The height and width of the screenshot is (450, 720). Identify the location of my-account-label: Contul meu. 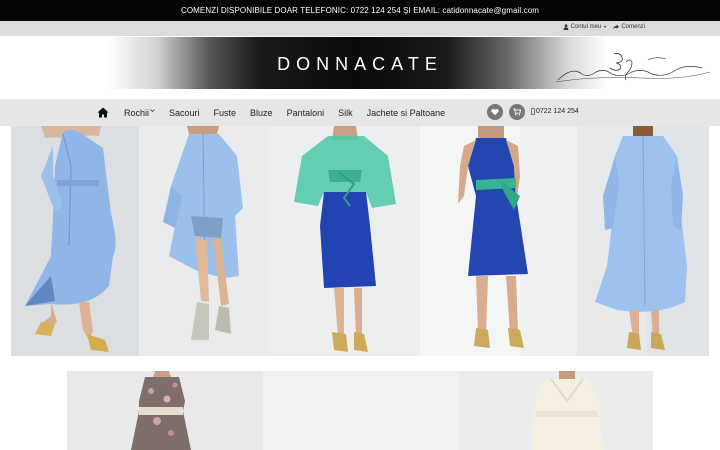
(586, 27).